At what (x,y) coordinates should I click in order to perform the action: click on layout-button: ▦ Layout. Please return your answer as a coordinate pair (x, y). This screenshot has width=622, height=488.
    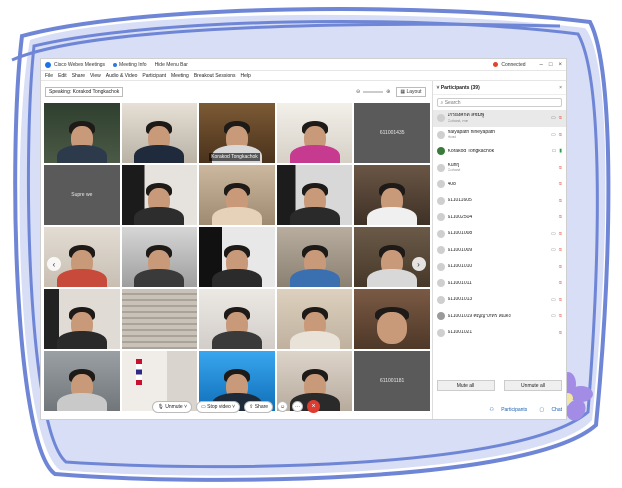
    Looking at the image, I should click on (411, 92).